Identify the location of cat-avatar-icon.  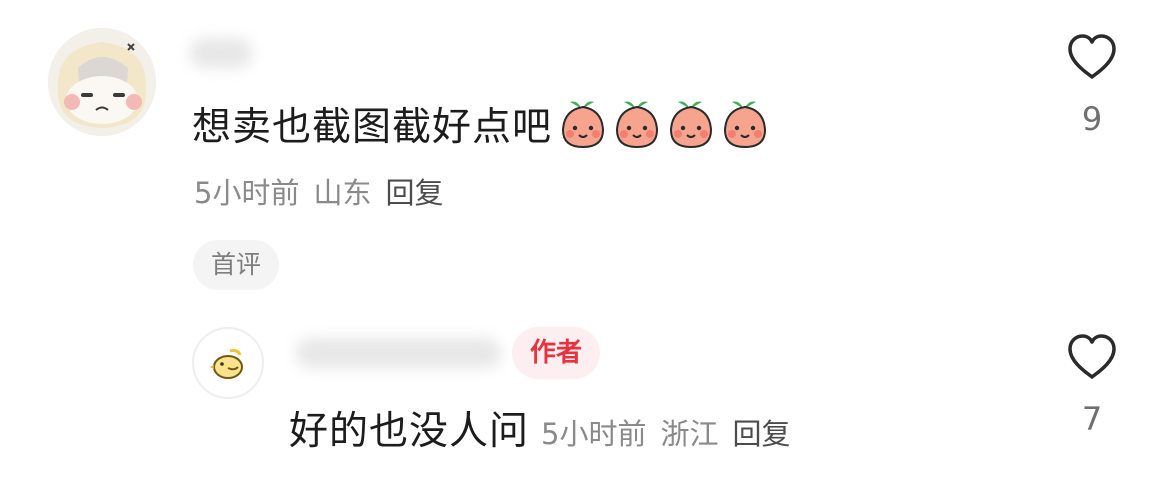
(102, 82).